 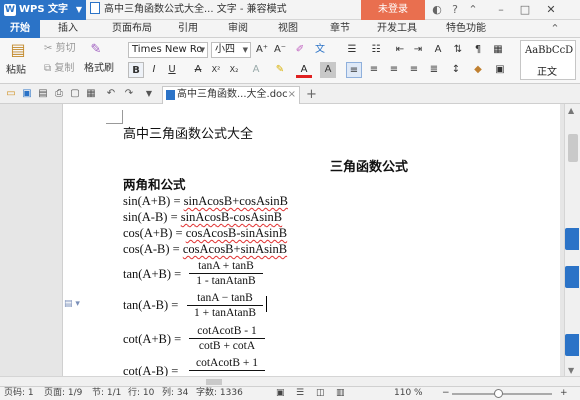 What do you see at coordinates (59, 69) in the screenshot?
I see `copy-button: ⧉ 复制` at bounding box center [59, 69].